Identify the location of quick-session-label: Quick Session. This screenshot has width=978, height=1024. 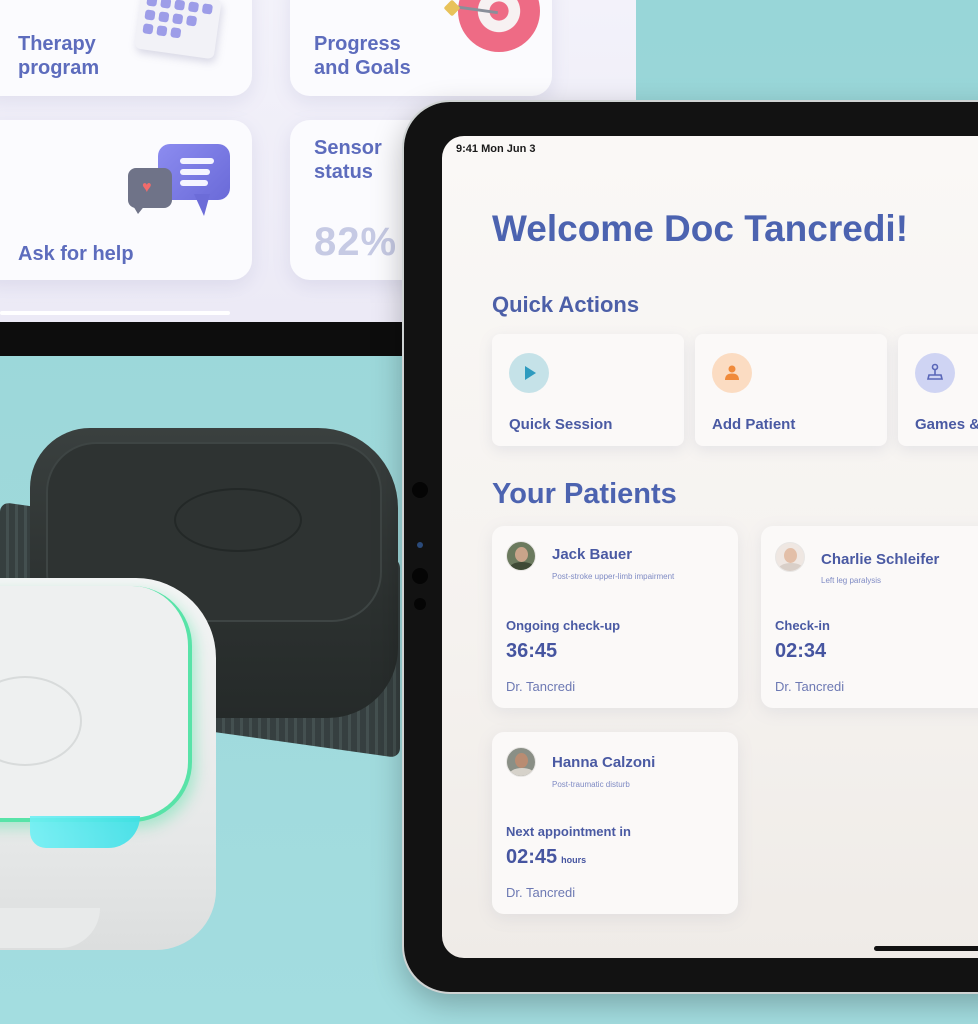
(561, 424).